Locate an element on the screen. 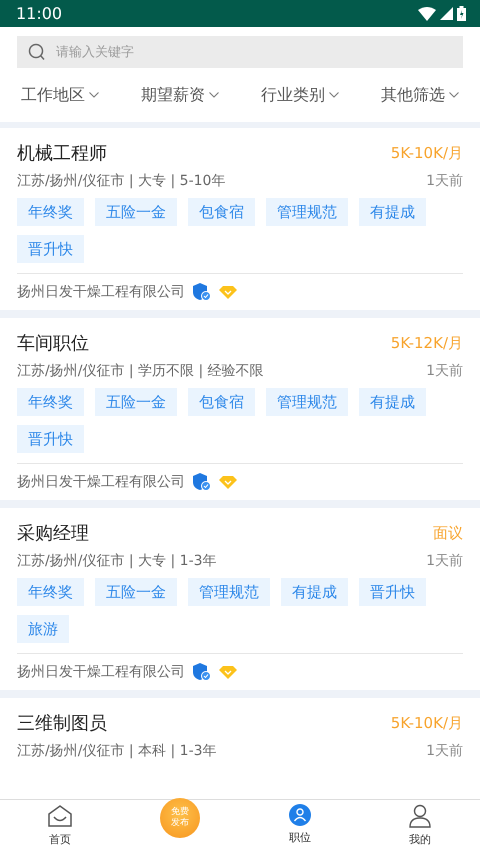 The width and height of the screenshot is (480, 853). filter-dropdown: 行业类别 is located at coordinates (300, 95).